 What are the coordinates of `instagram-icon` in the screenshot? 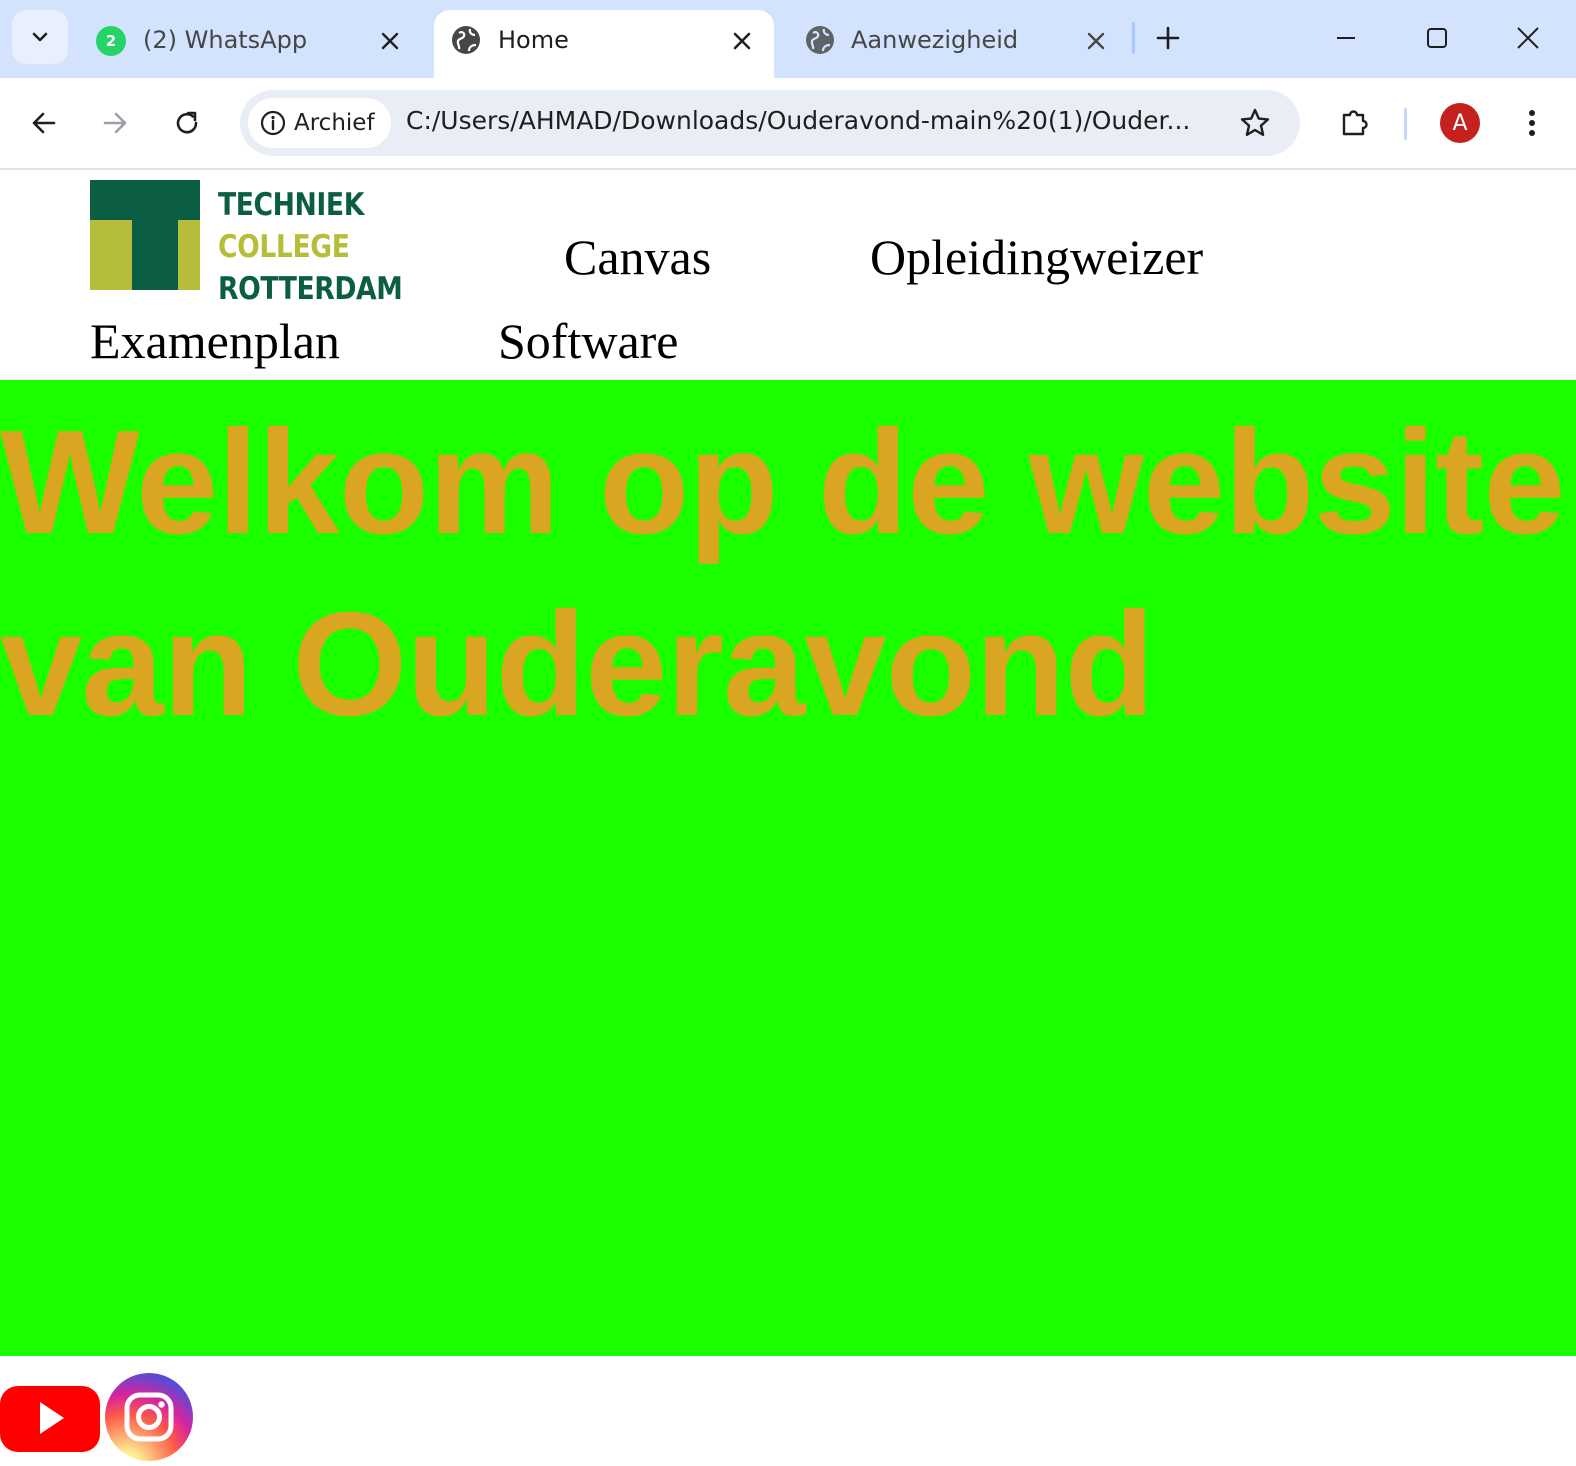 It's located at (149, 1417).